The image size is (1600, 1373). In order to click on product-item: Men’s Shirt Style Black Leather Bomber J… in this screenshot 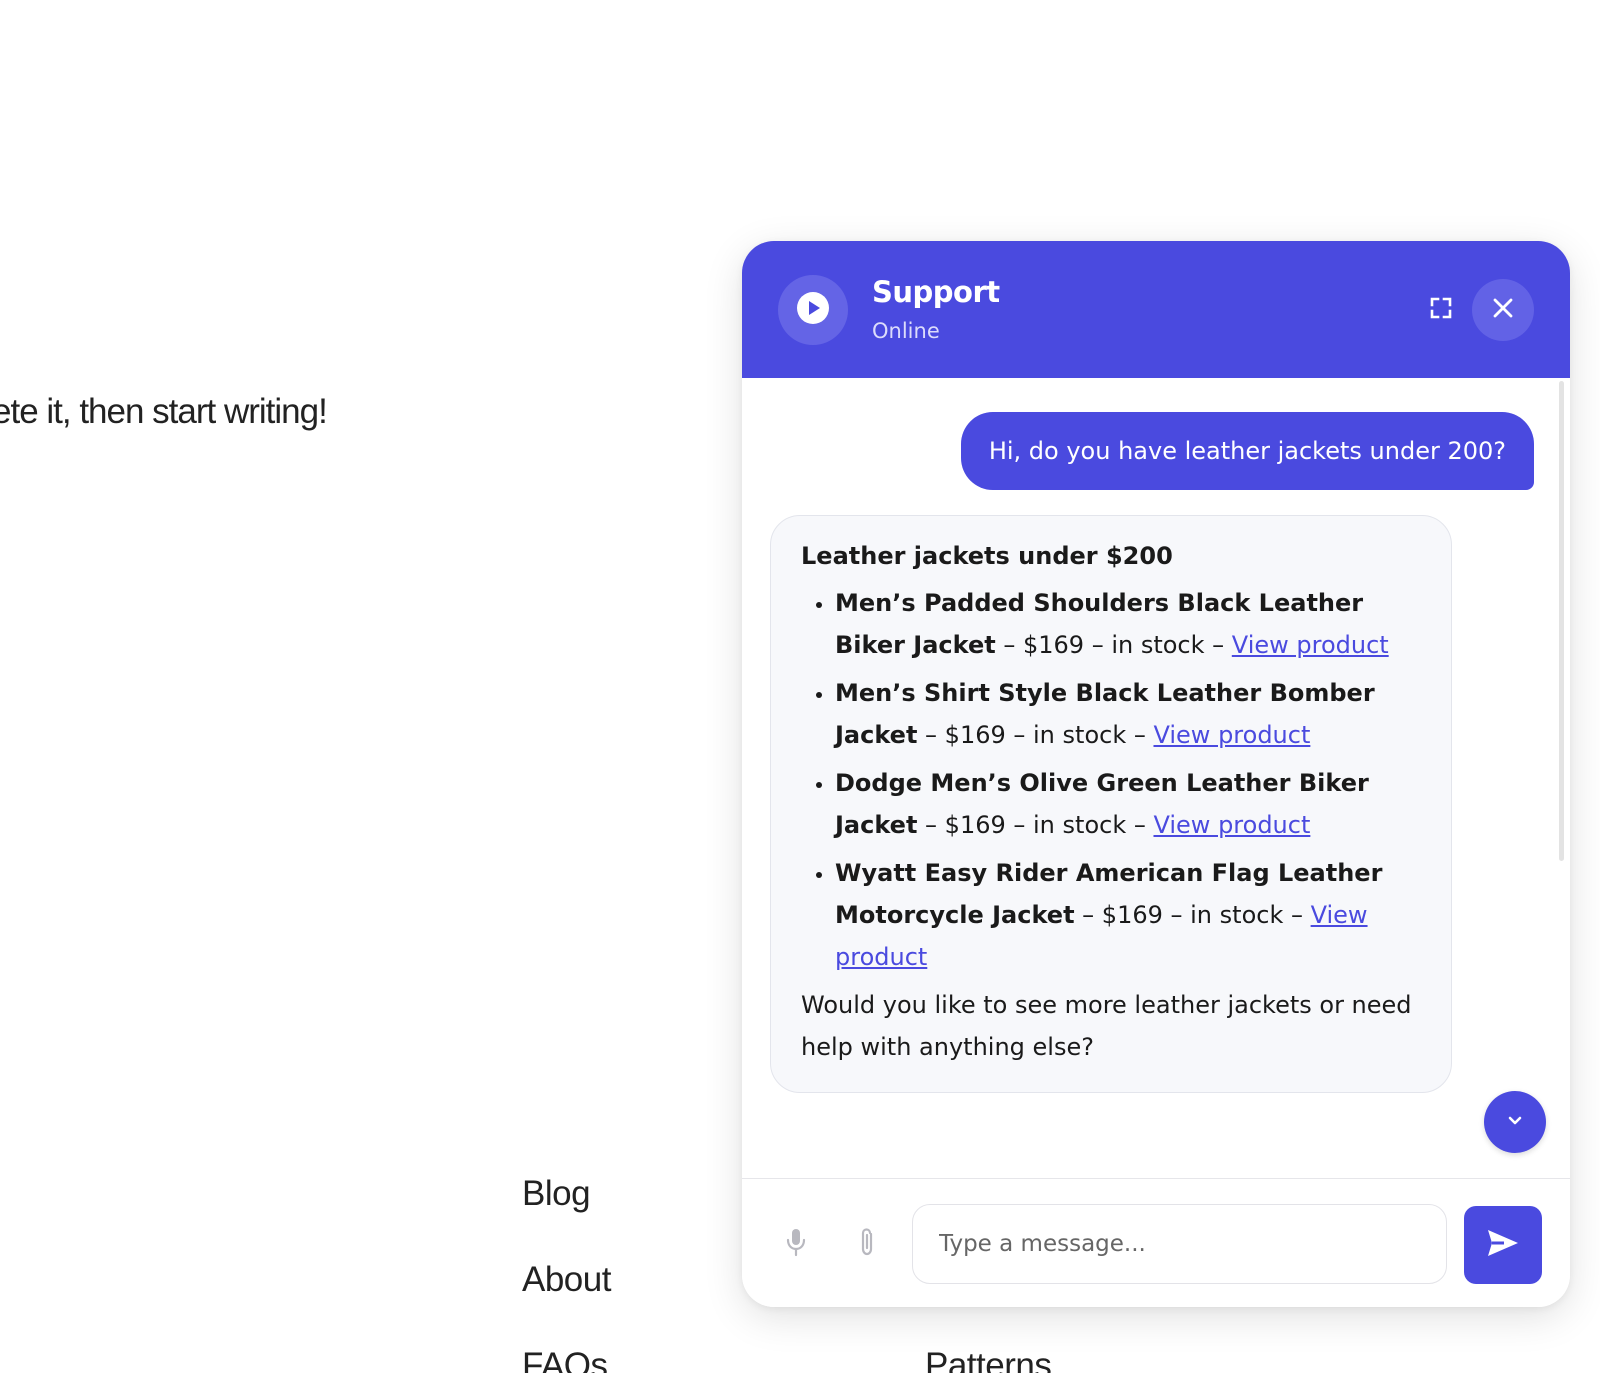, I will do `click(1128, 714)`.